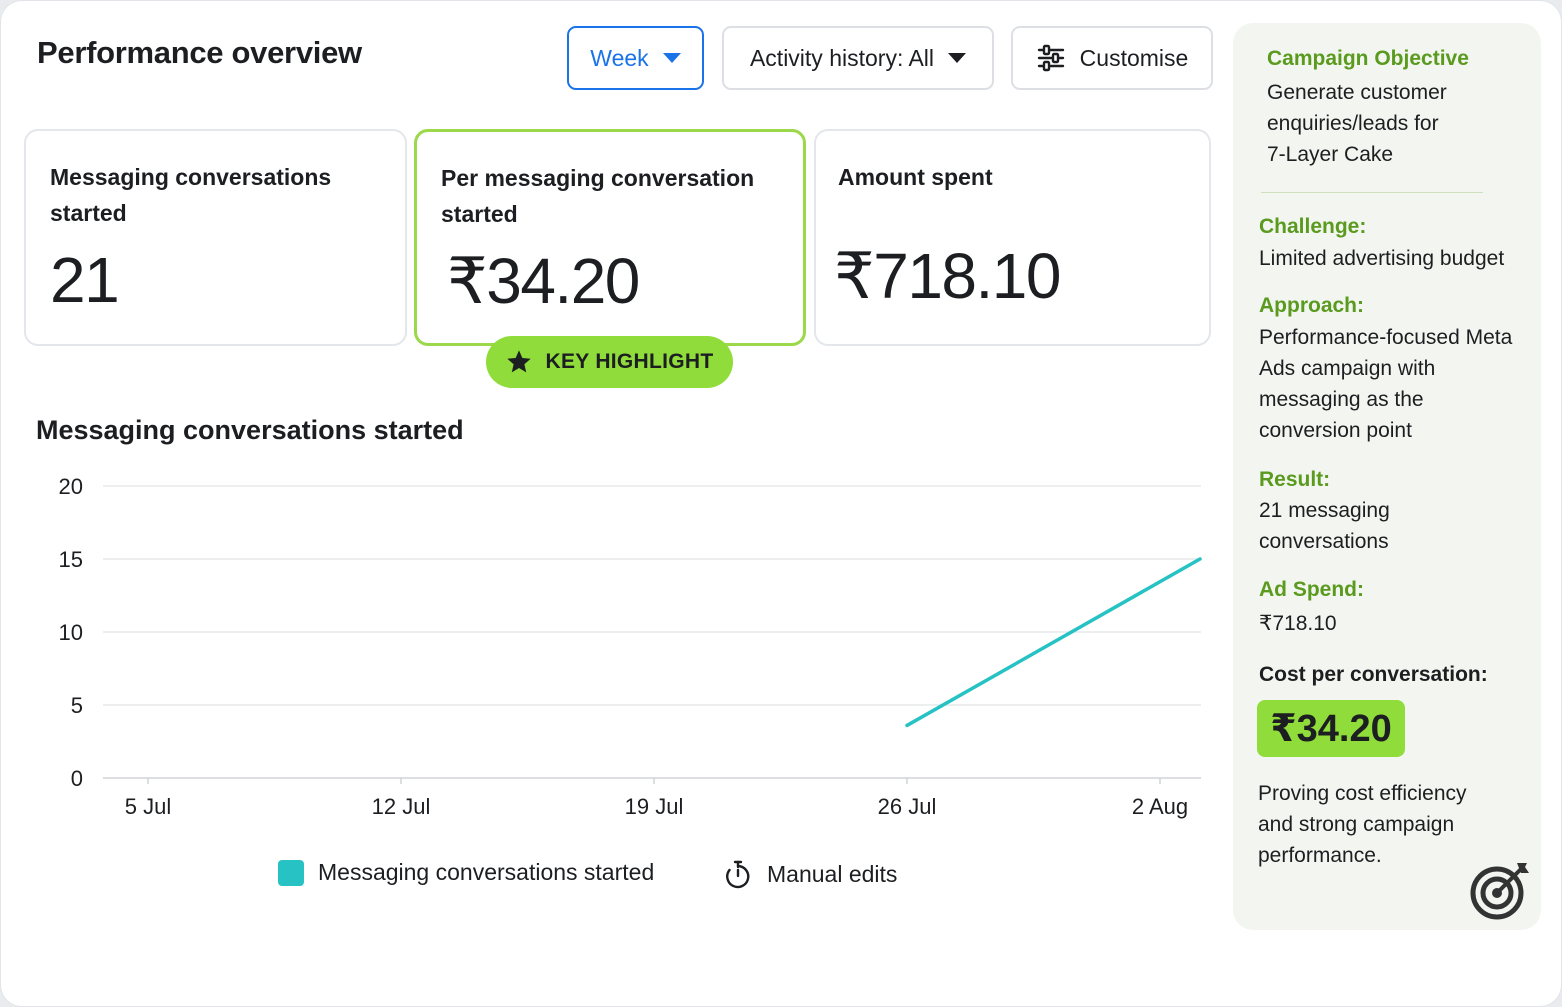 The height and width of the screenshot is (1007, 1562). What do you see at coordinates (1347, 368) in the screenshot?
I see `approach-line: Ads campaign with` at bounding box center [1347, 368].